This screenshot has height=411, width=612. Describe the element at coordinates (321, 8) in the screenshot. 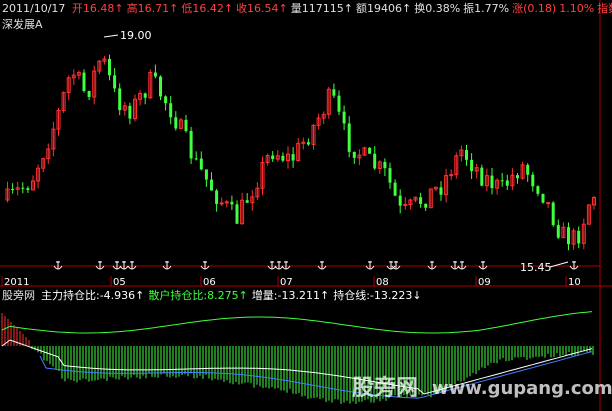

I see `quote-item: 量117115↑` at that location.